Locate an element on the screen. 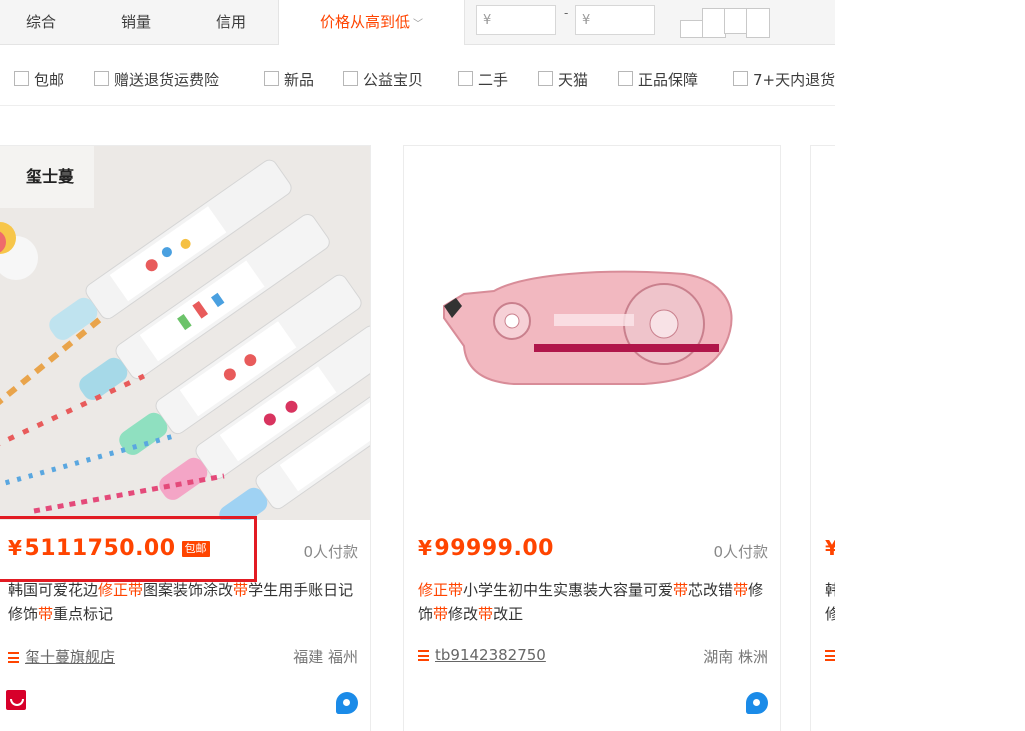 The image size is (1025, 731). product-price: ¥ is located at coordinates (830, 548).